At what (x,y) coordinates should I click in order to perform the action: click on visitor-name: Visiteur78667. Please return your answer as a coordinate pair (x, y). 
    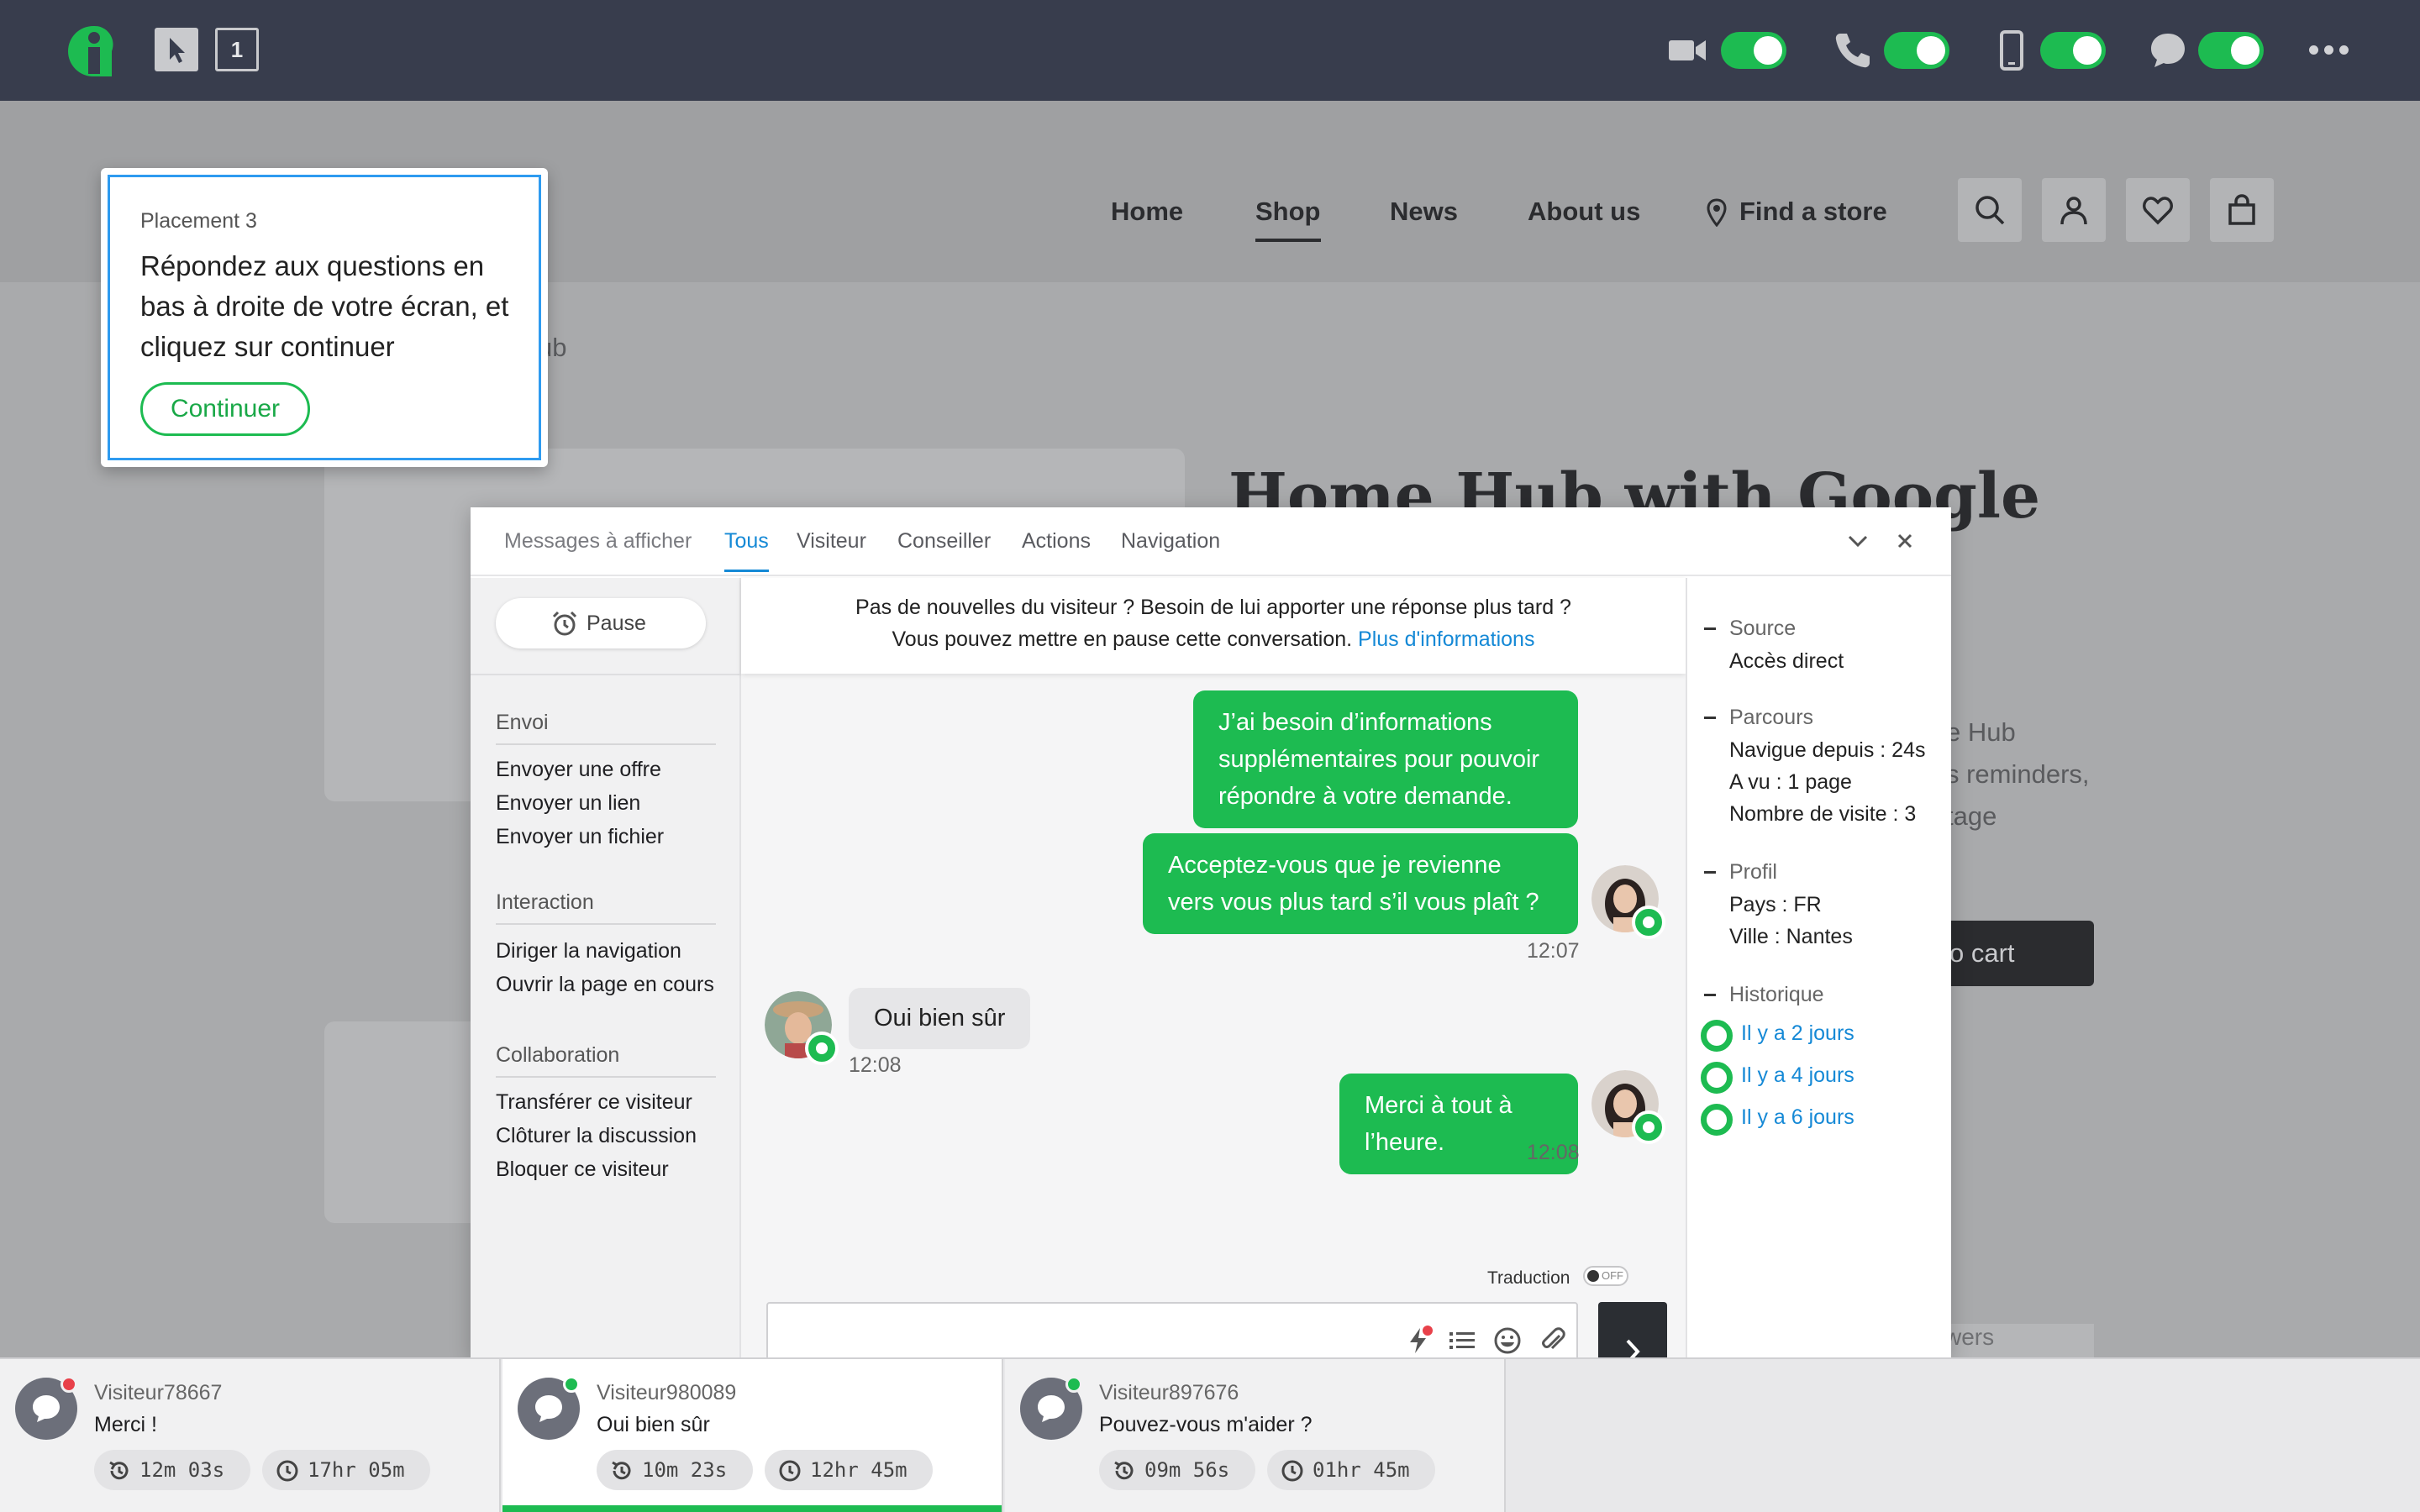
    Looking at the image, I should click on (158, 1392).